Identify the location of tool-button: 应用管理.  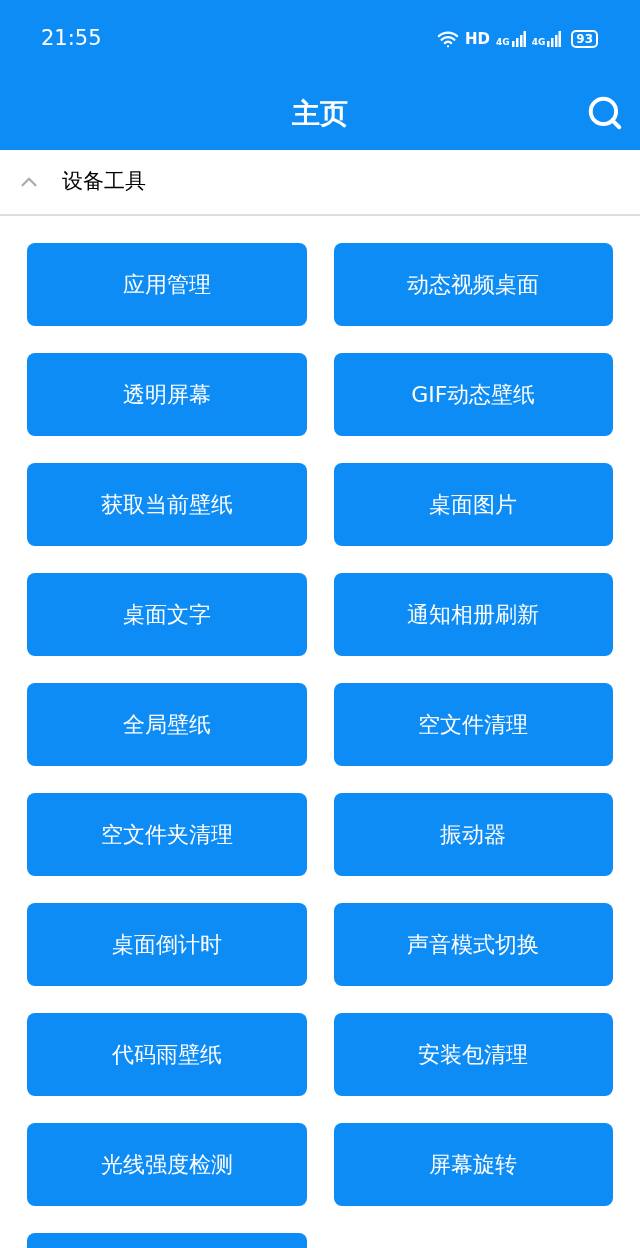
(167, 284).